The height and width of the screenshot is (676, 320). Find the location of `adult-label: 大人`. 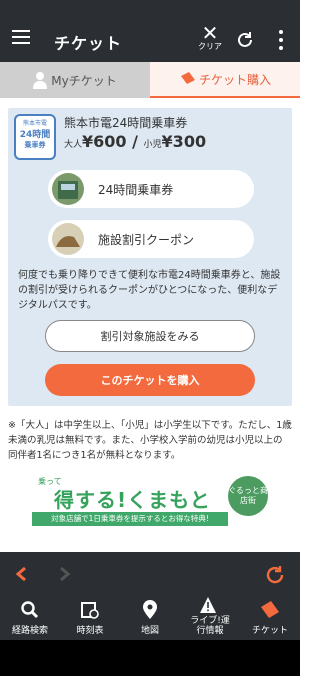

adult-label: 大人 is located at coordinates (73, 145).